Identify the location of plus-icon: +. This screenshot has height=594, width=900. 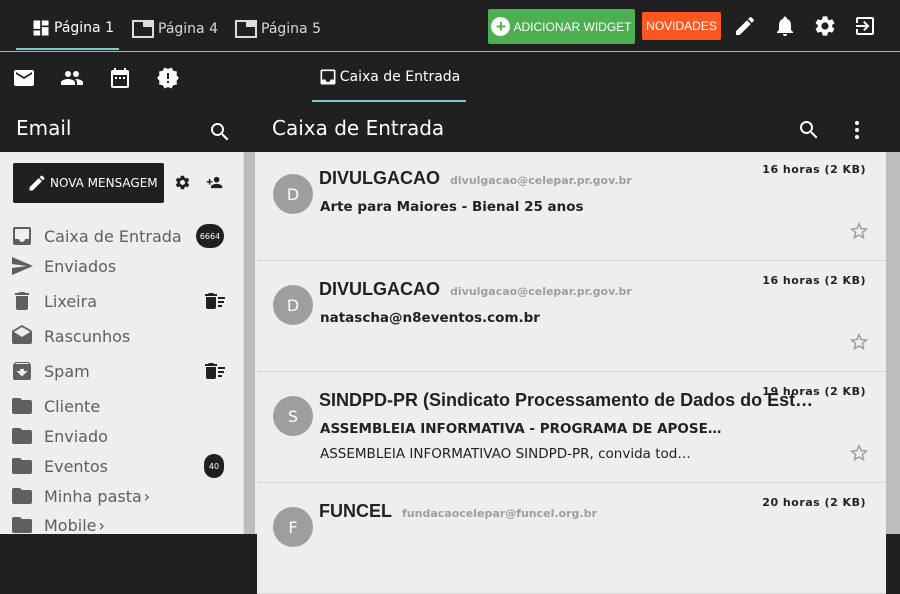
(501, 26).